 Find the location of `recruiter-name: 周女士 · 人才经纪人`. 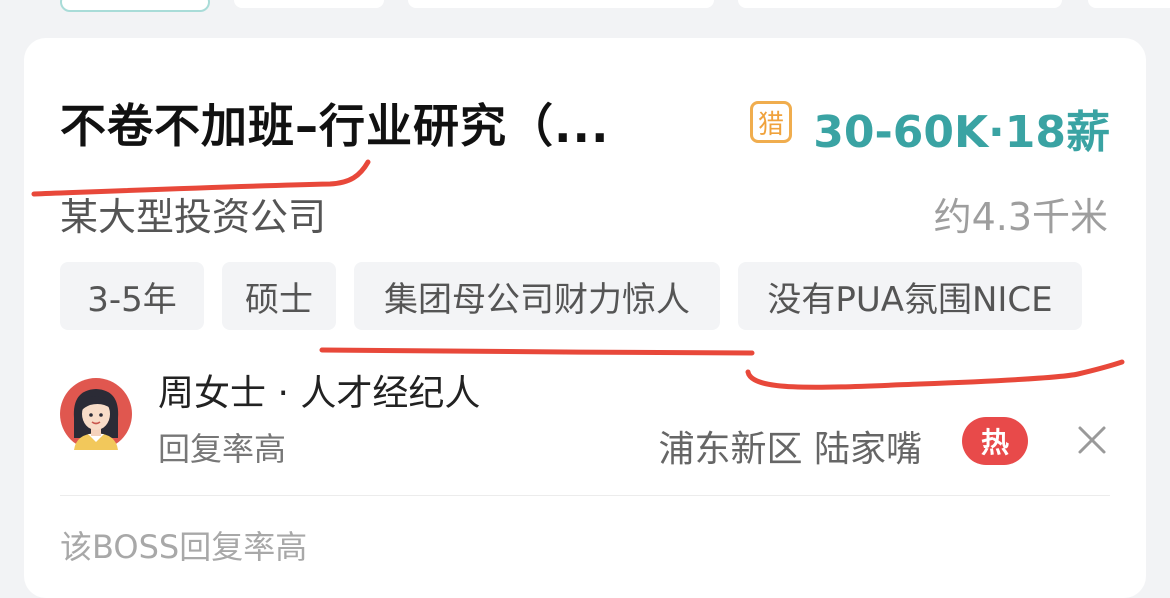

recruiter-name: 周女士 · 人才经纪人 is located at coordinates (319, 393).